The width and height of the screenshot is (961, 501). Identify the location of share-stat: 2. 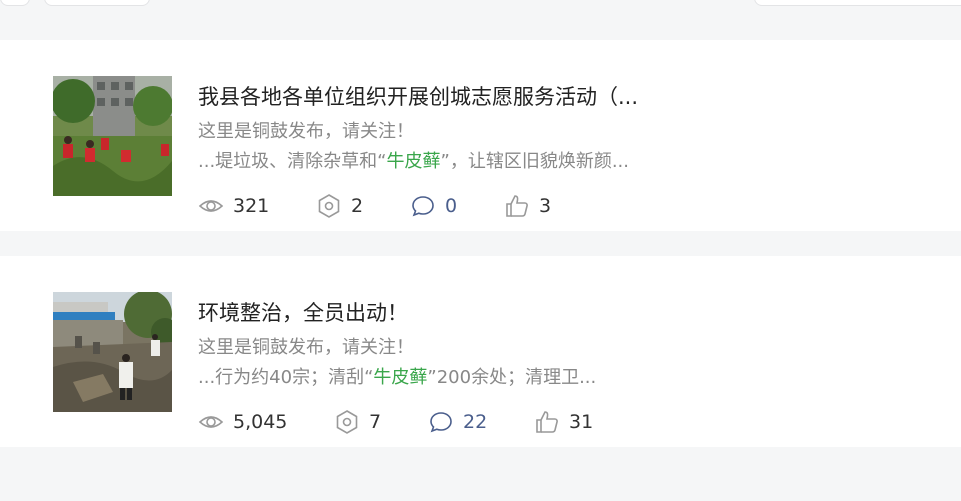
(339, 206).